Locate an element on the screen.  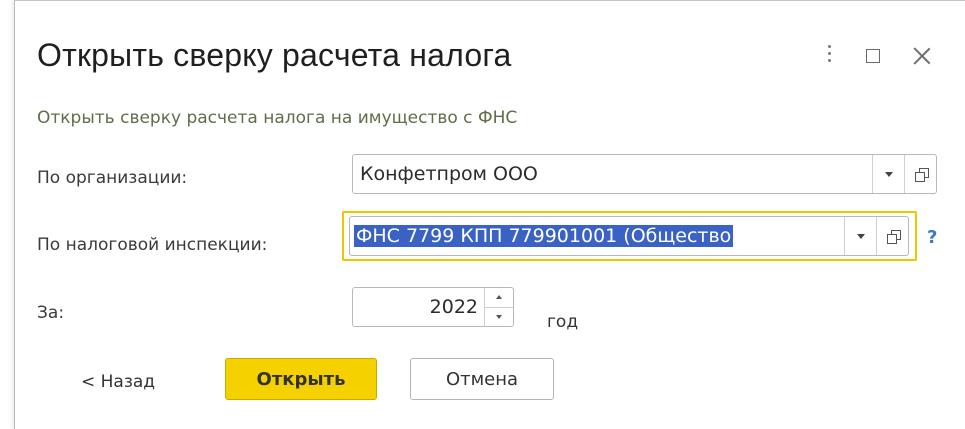
organization-value: Конфетпром ООО is located at coordinates (612, 174).